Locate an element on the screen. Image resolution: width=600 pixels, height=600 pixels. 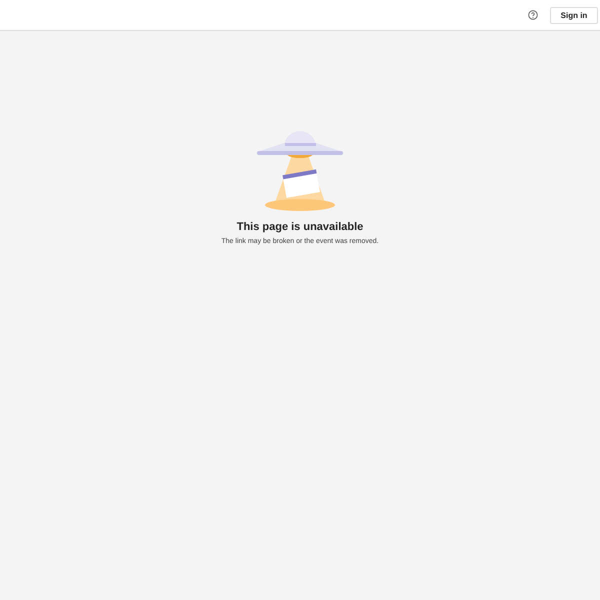
help-icon is located at coordinates (533, 15).